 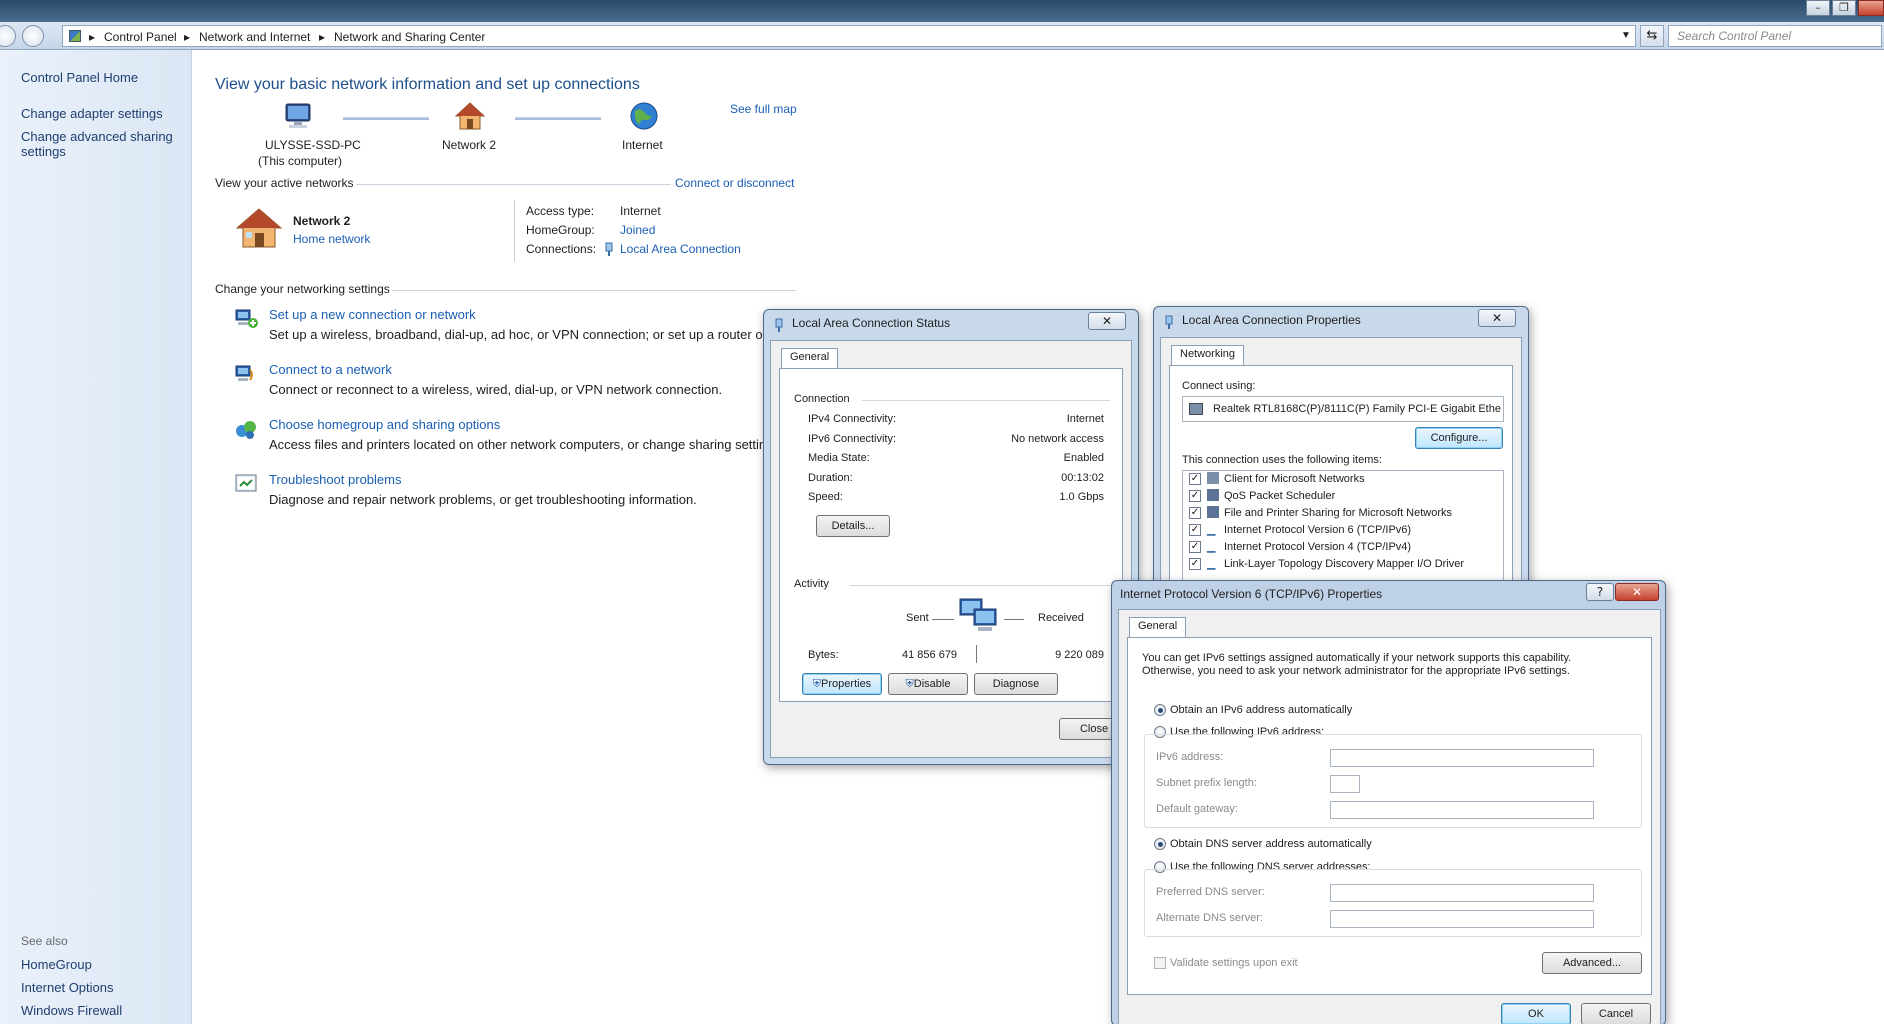 I want to click on troubleshoot-problems-link: Troubleshoot problems, so click(x=335, y=479).